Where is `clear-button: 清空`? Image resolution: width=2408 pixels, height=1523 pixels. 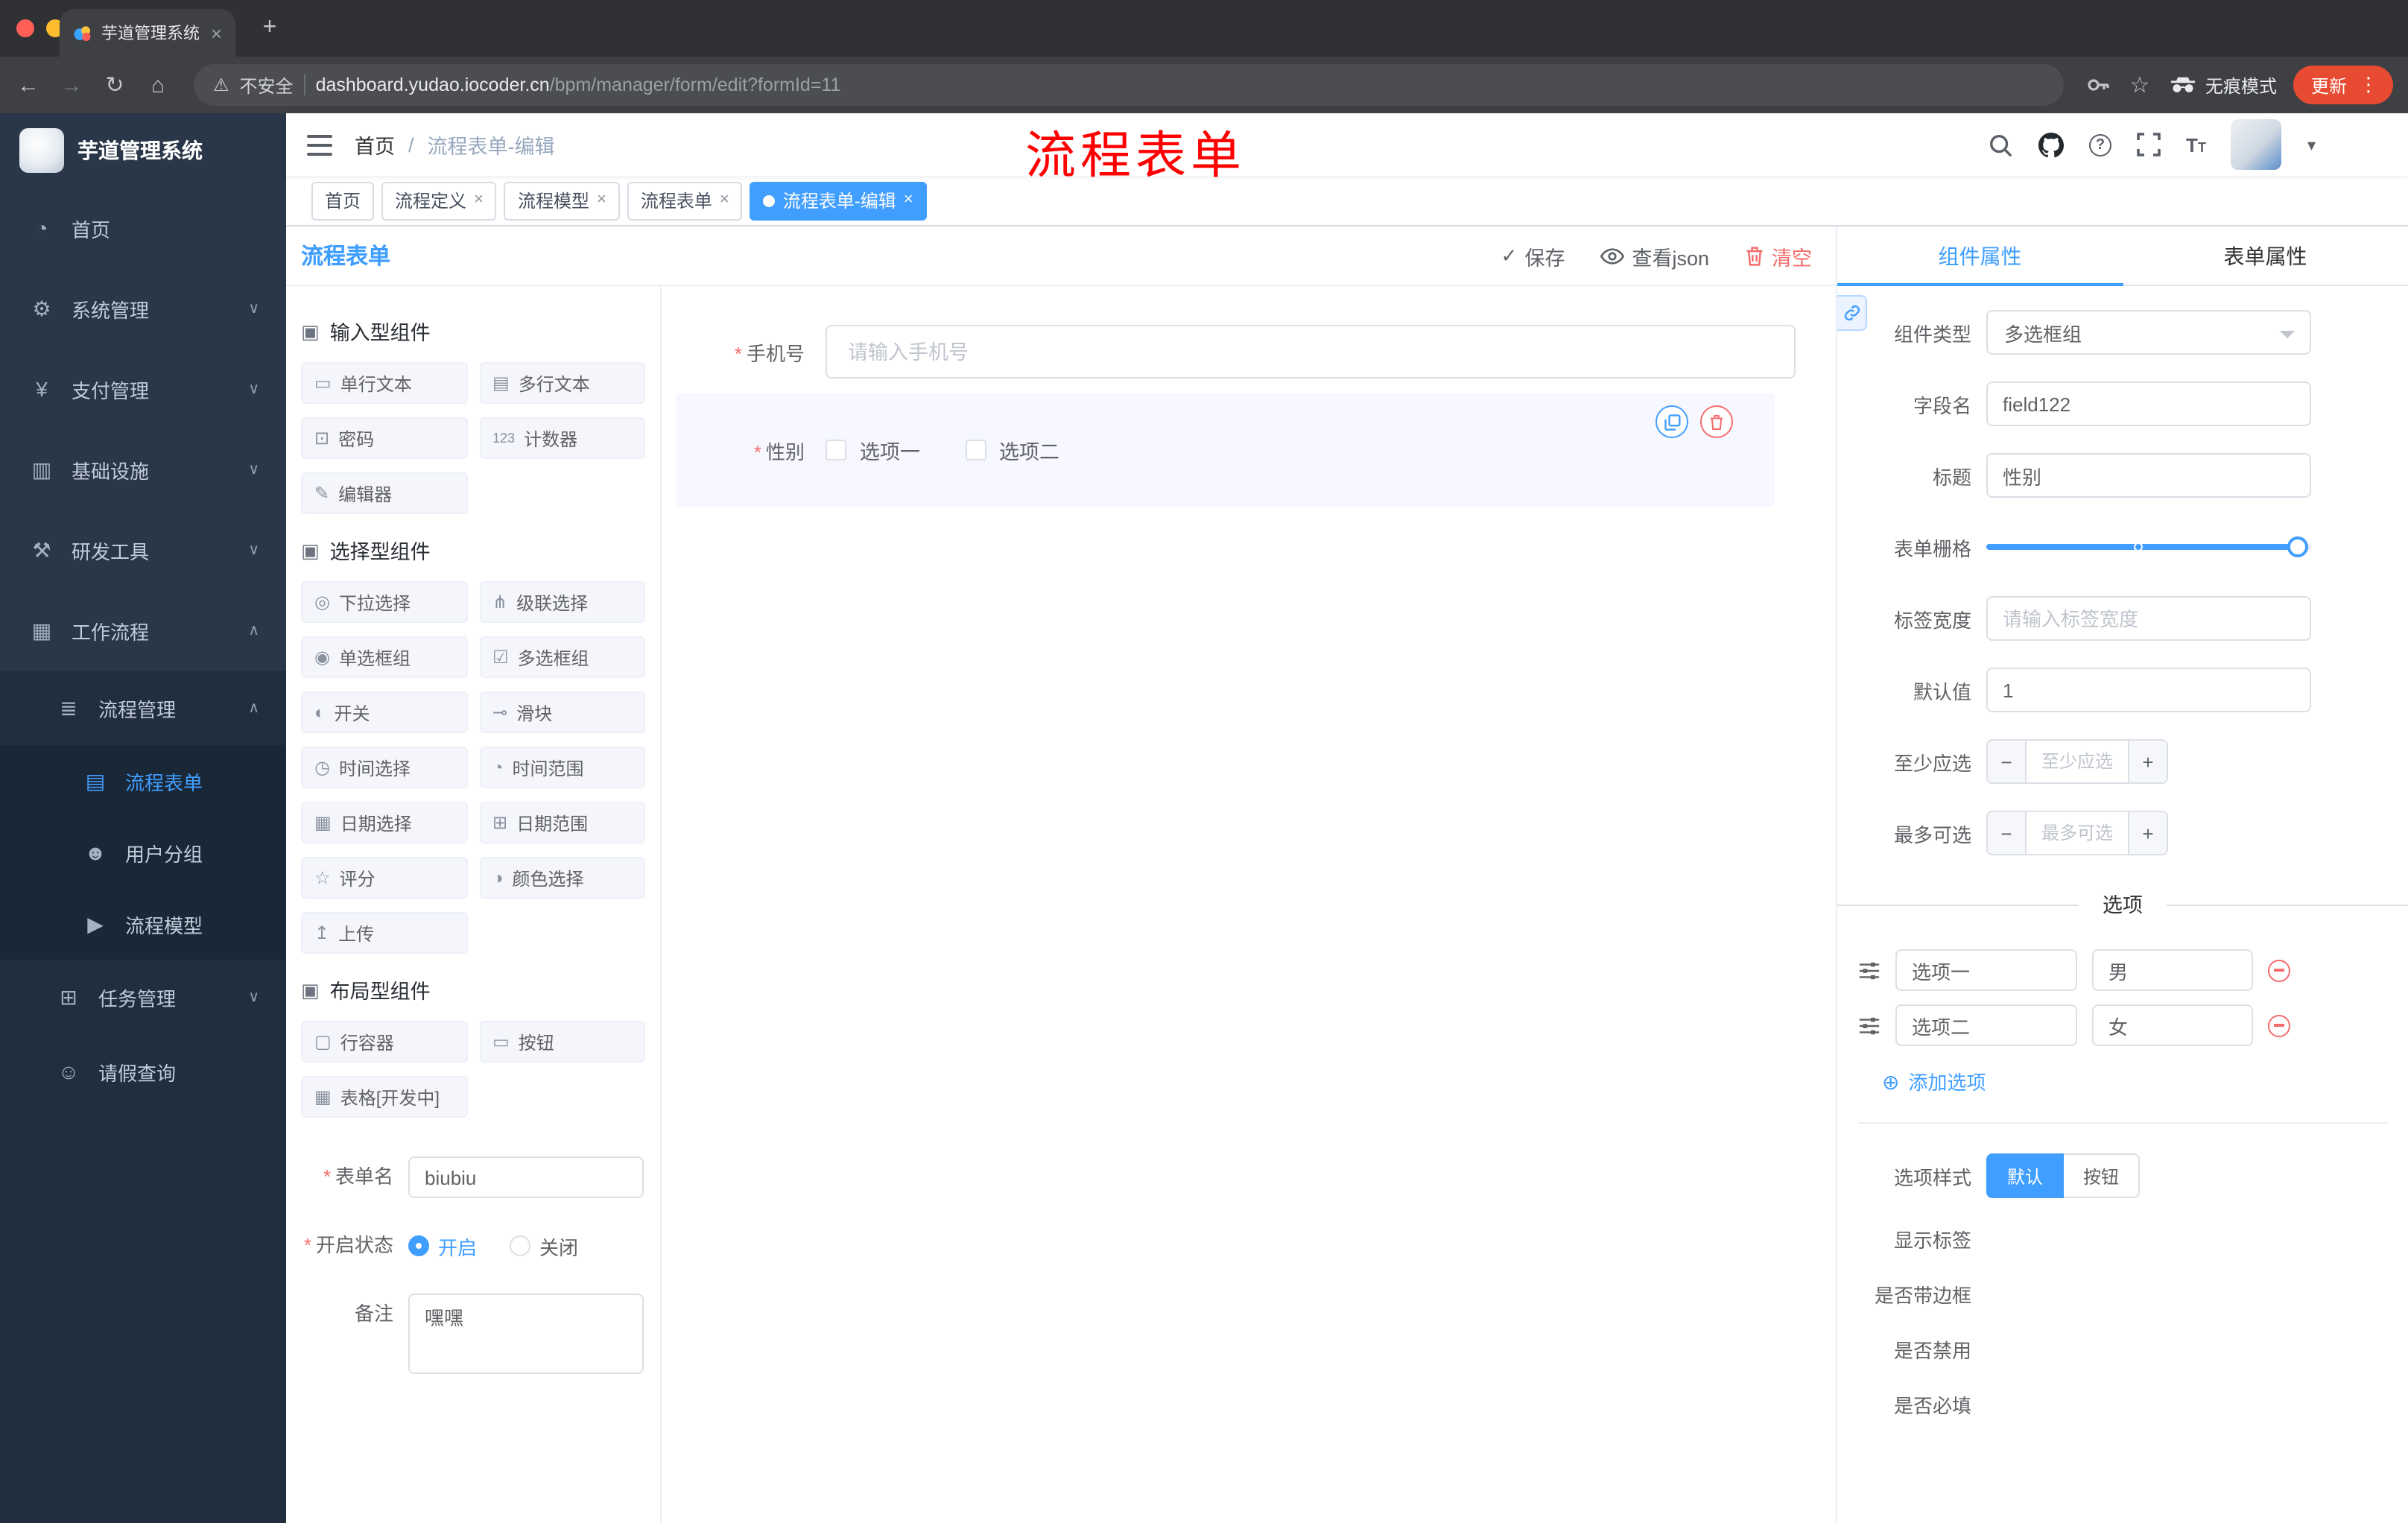
clear-button: 清空 is located at coordinates (1778, 256).